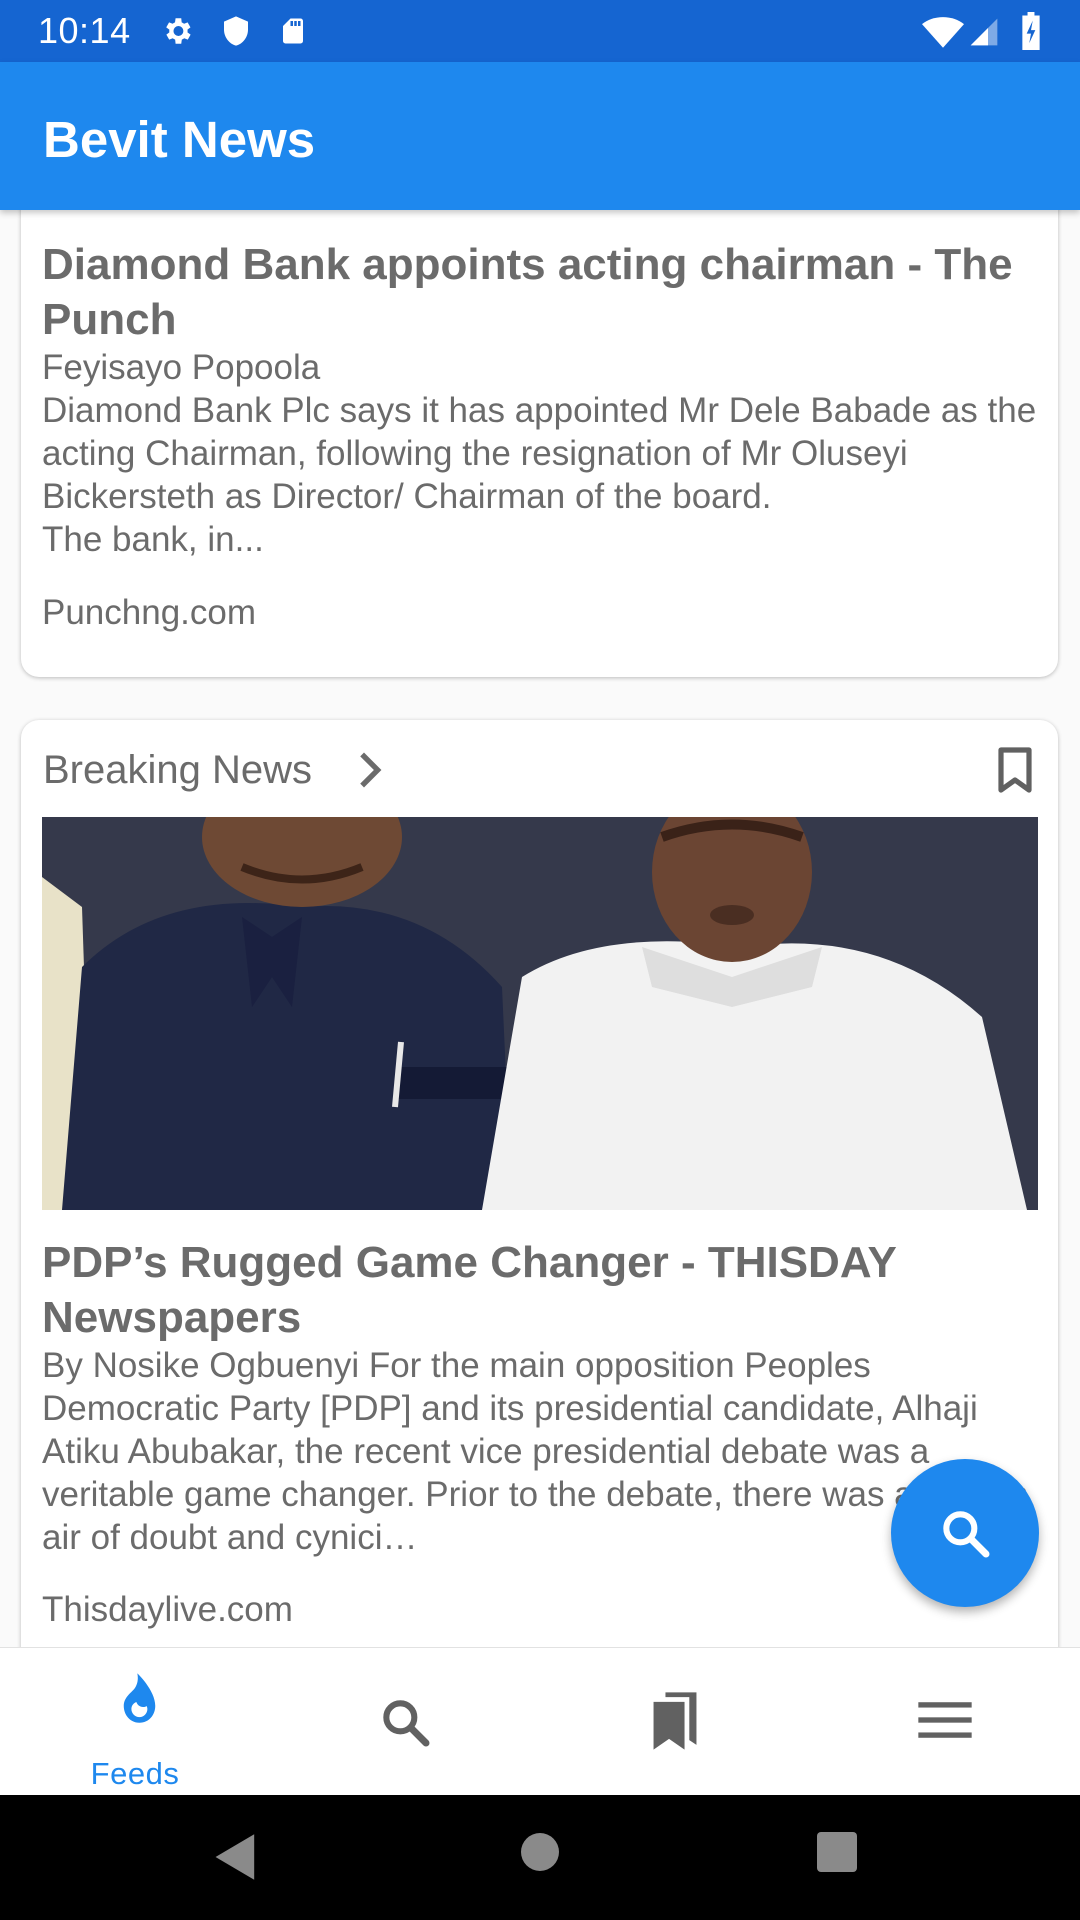  What do you see at coordinates (1015, 770) in the screenshot?
I see `bookmark-icon` at bounding box center [1015, 770].